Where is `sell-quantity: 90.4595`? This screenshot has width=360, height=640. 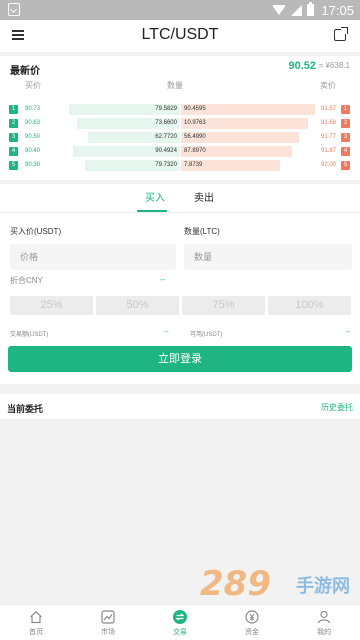 sell-quantity: 90.4595 is located at coordinates (195, 109).